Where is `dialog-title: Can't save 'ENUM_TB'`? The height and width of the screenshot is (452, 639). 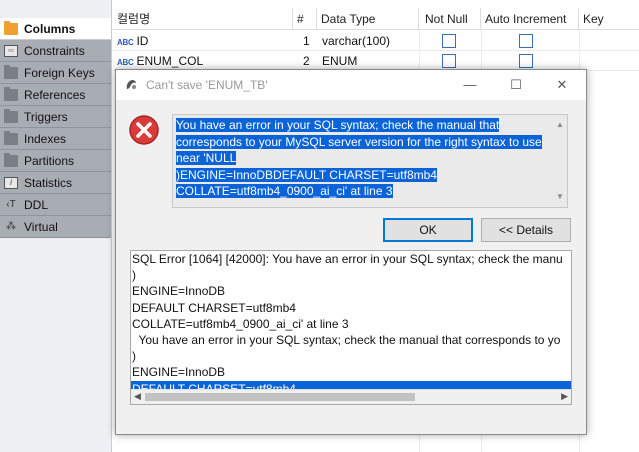
dialog-title: Can't save 'ENUM_TB' is located at coordinates (207, 85).